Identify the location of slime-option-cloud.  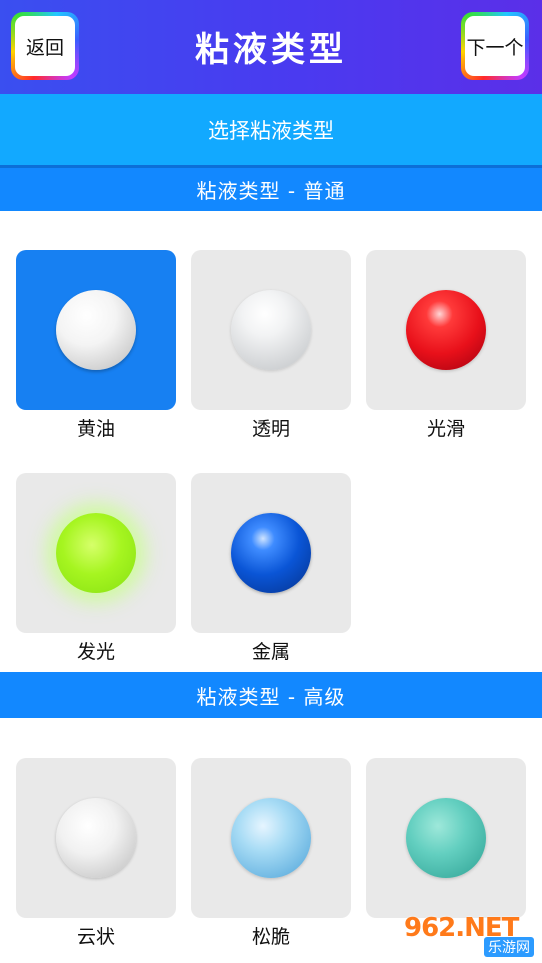
(96, 838).